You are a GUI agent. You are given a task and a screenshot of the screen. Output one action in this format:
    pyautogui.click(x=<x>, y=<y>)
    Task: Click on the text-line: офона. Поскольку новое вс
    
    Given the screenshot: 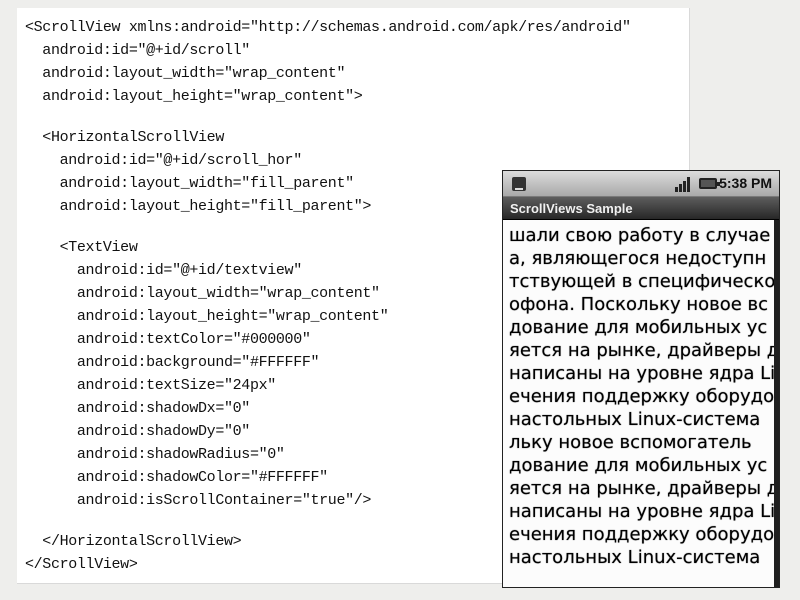 What is the action you would take?
    pyautogui.click(x=639, y=304)
    